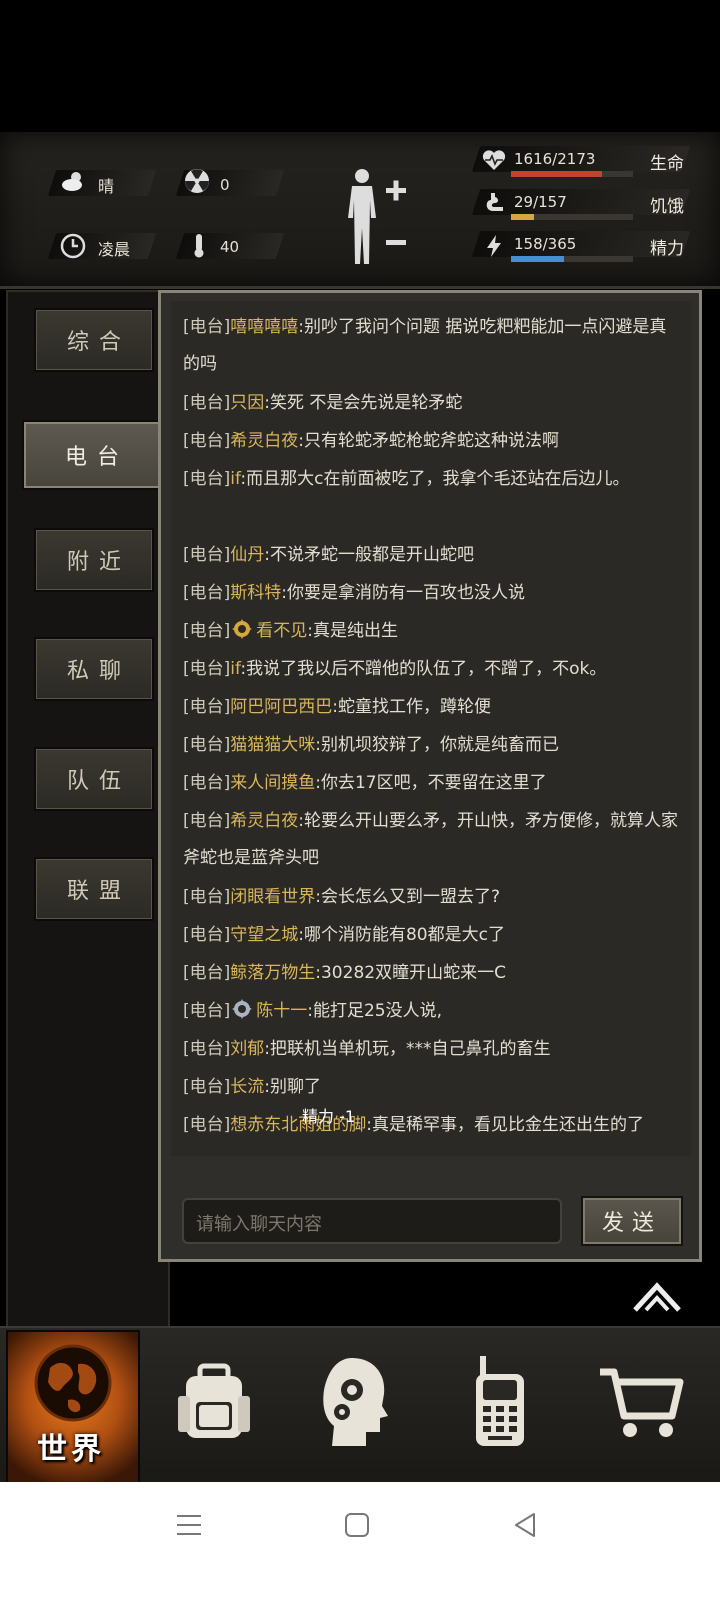  I want to click on message-text: :你要是拿消防有一百攻也没人说, so click(403, 593).